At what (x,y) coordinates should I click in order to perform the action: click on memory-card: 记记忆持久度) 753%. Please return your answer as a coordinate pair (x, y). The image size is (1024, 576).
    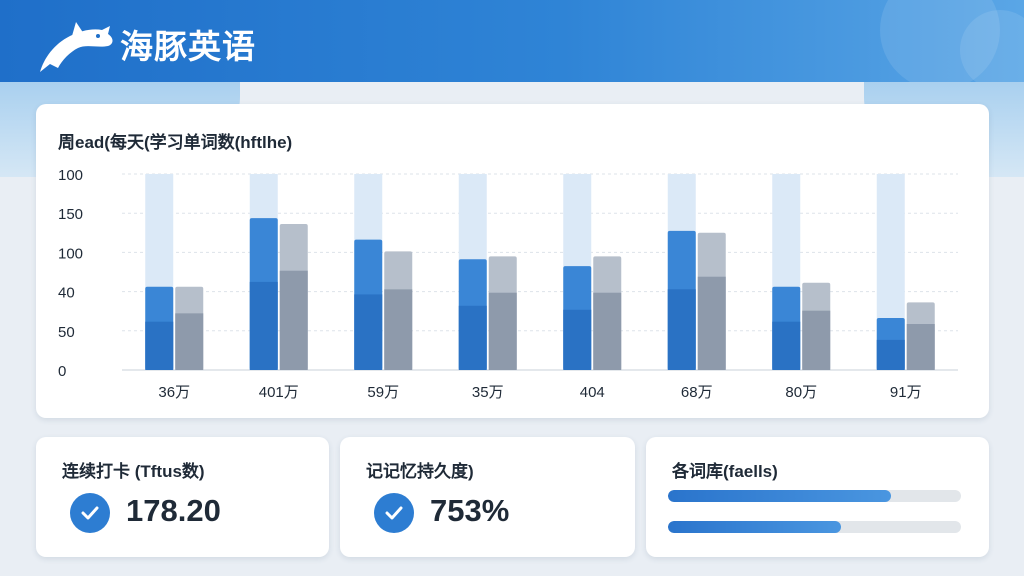
    Looking at the image, I should click on (487, 497).